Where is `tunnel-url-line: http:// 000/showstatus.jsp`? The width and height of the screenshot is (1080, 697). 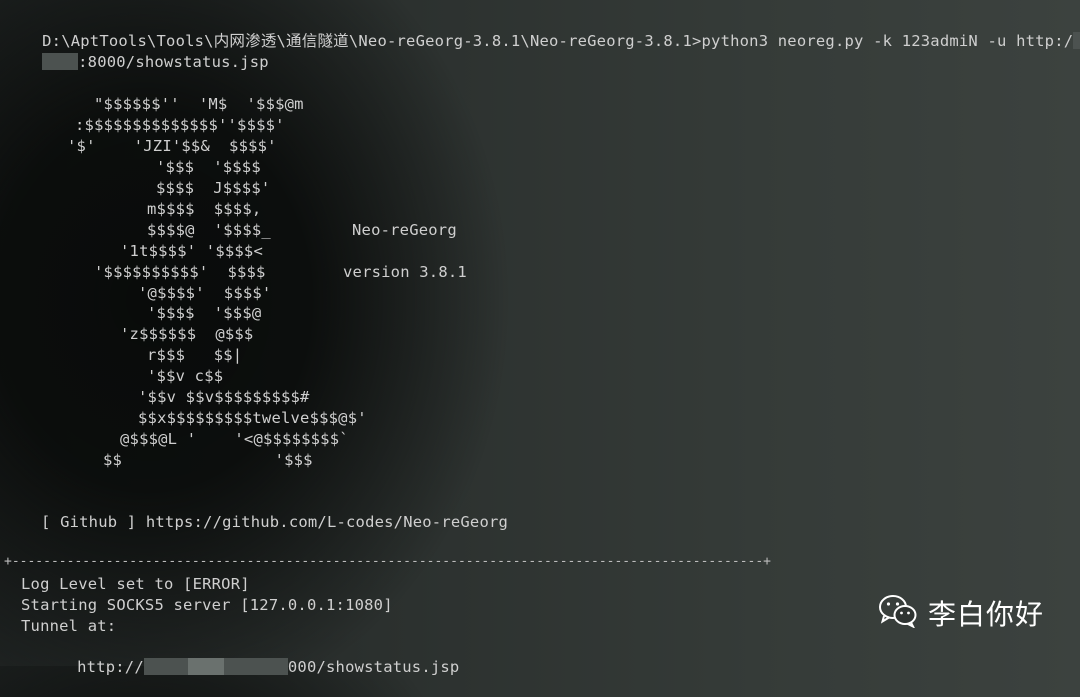 tunnel-url-line: http:// 000/showstatus.jsp is located at coordinates (249, 667).